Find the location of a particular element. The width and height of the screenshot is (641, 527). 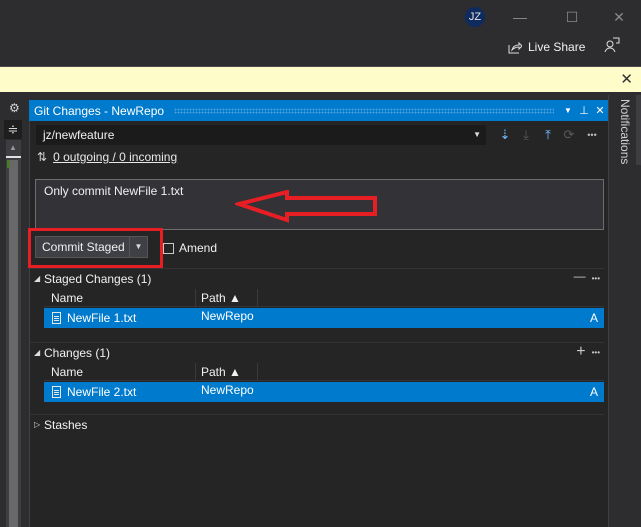

staged-column-header: Name Path ▲ is located at coordinates (324, 298).